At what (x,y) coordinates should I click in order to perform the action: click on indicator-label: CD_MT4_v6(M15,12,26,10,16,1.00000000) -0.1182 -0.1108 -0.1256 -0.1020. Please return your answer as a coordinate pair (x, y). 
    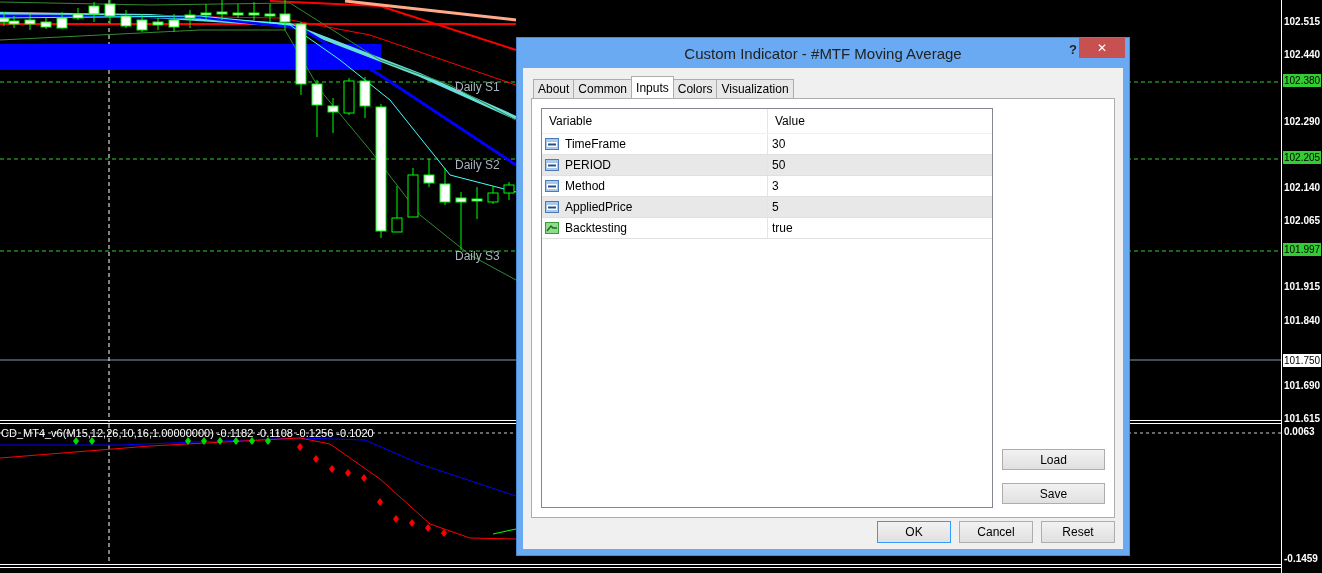
    Looking at the image, I should click on (187, 433).